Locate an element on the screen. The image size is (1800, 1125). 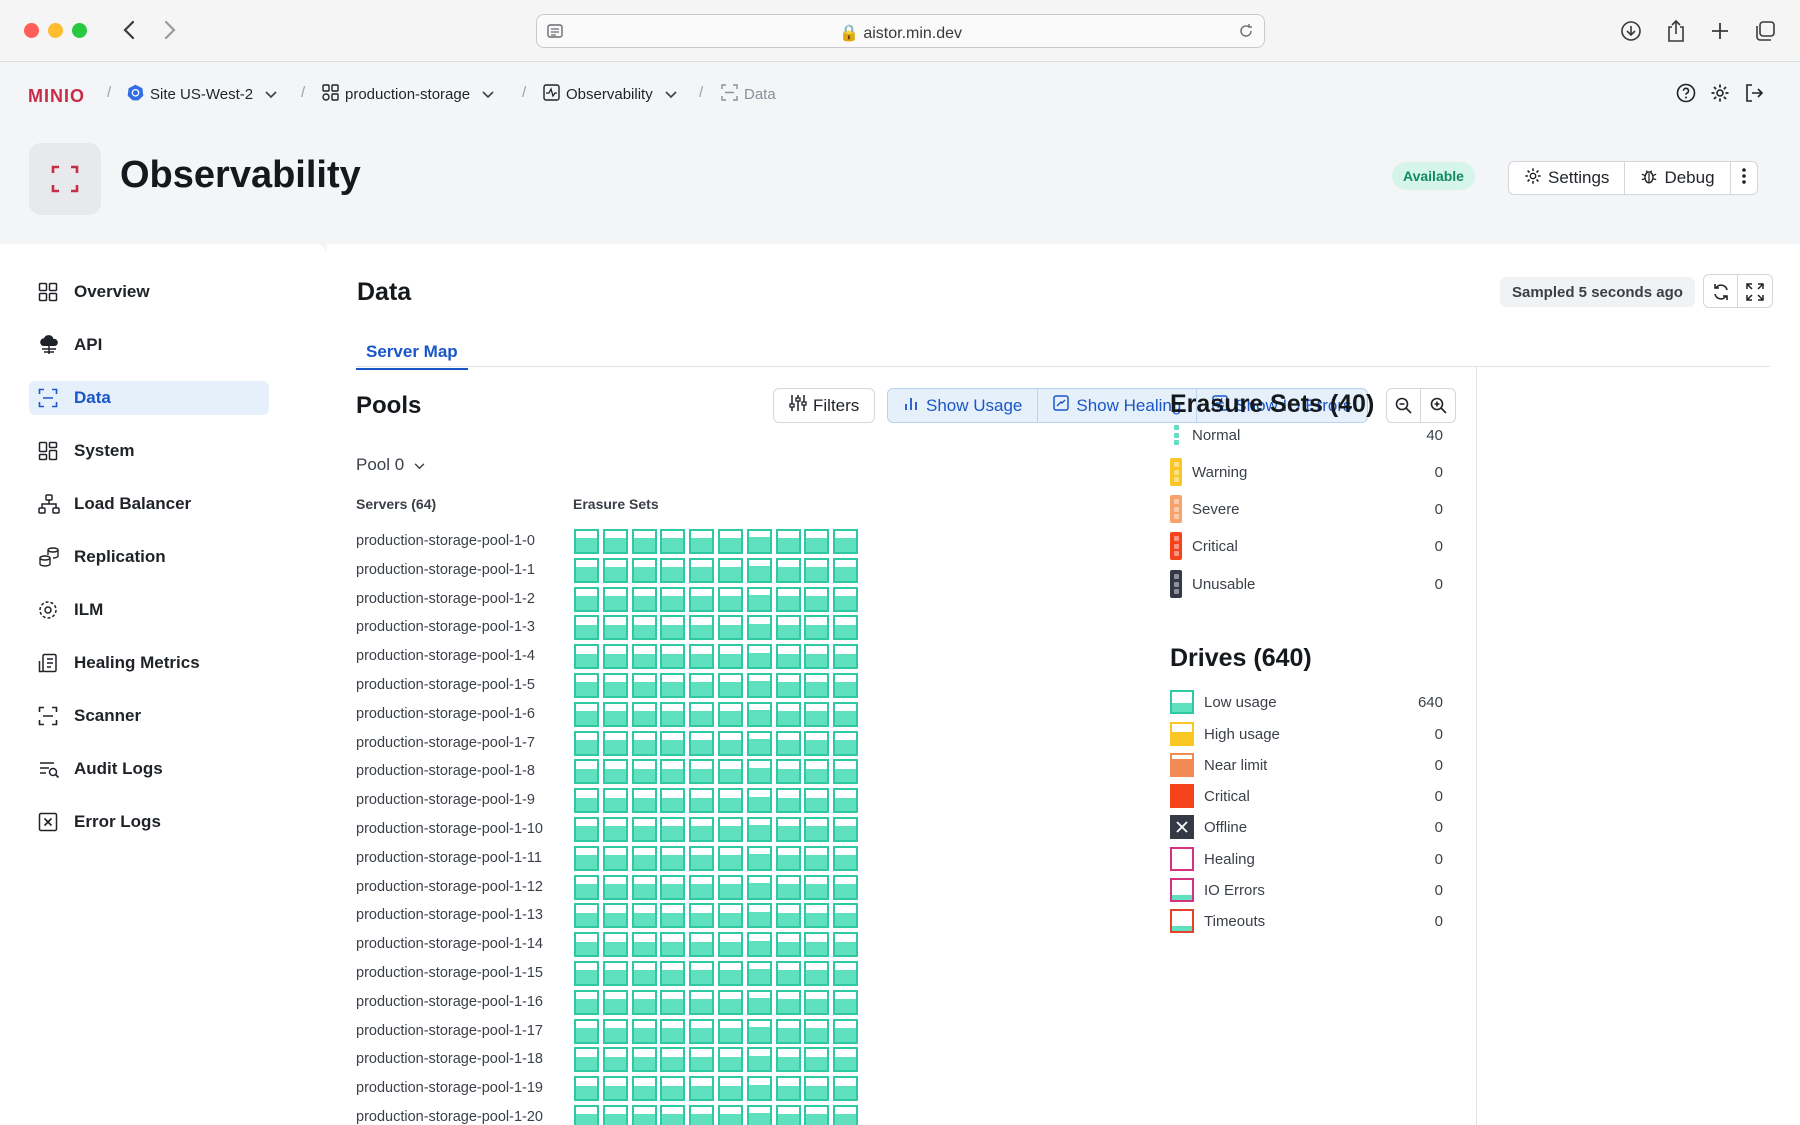
server-name: production-storage-pool-1-6 is located at coordinates (445, 714).